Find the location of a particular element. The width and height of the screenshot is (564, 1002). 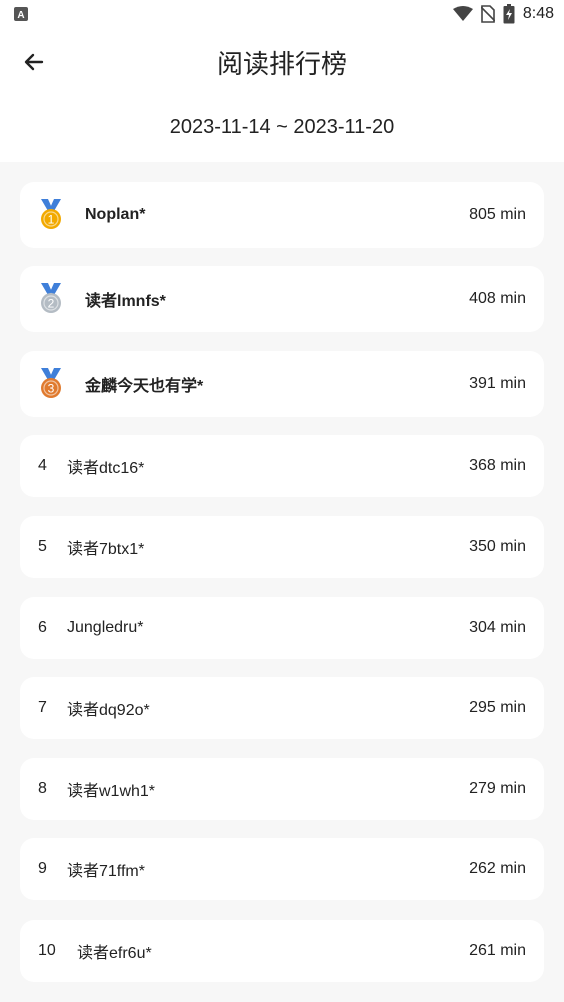

reader-name: 读者dq92o* is located at coordinates (108, 710).